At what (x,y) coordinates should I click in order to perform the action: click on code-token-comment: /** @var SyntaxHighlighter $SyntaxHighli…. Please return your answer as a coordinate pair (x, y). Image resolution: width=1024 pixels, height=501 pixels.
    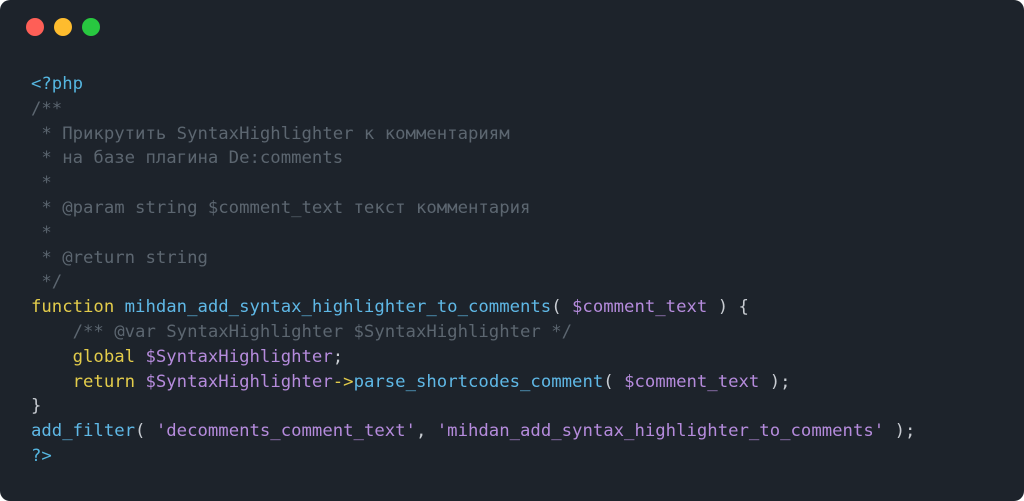
    Looking at the image, I should click on (302, 331).